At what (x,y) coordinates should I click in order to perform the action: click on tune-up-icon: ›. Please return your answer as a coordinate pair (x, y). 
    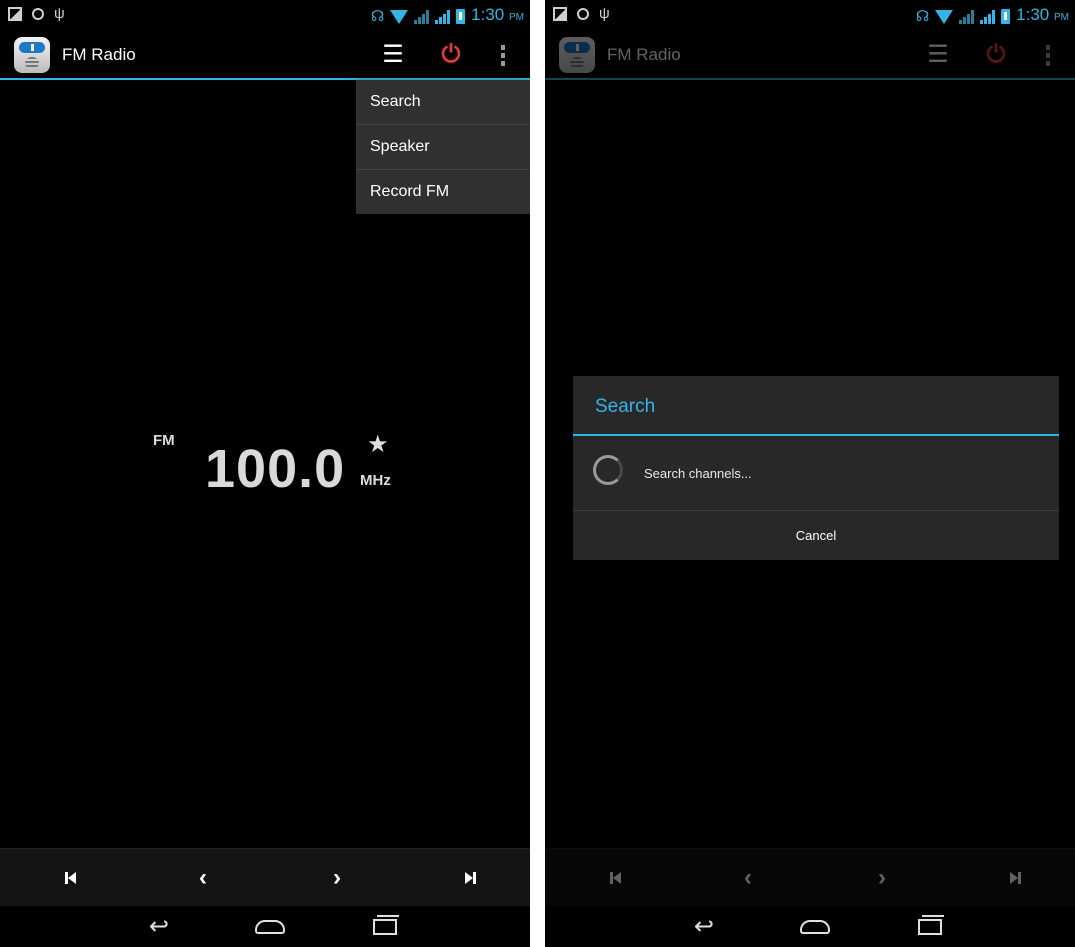
    Looking at the image, I should click on (337, 877).